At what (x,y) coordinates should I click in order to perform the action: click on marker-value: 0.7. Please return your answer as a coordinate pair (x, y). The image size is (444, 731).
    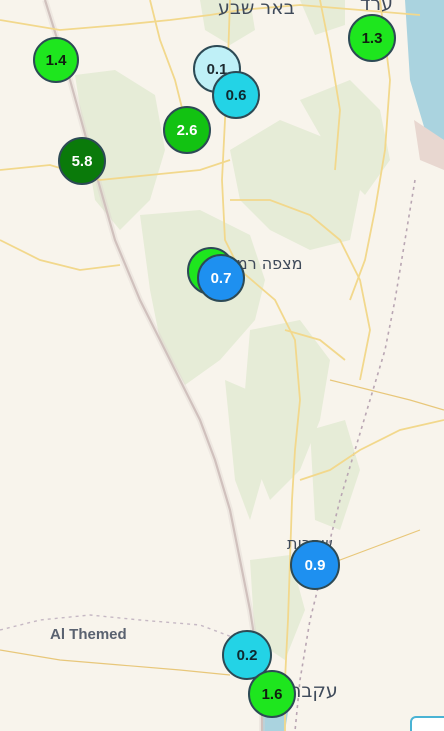
    Looking at the image, I should click on (221, 278).